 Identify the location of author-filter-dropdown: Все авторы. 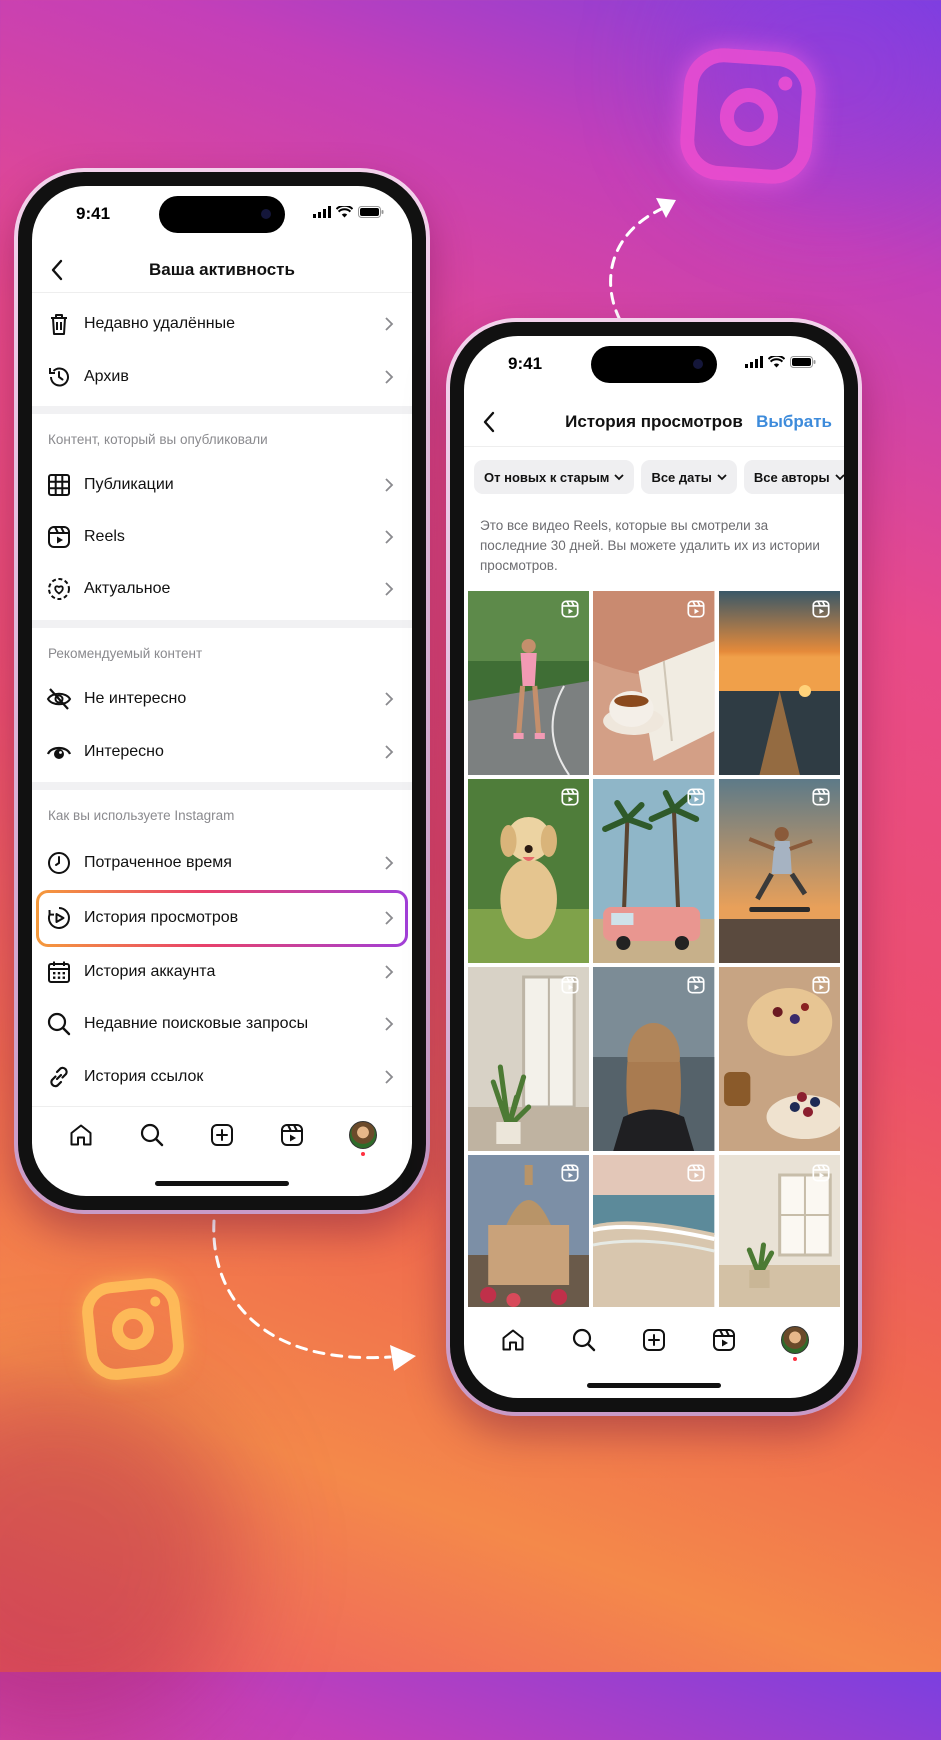
(793, 477).